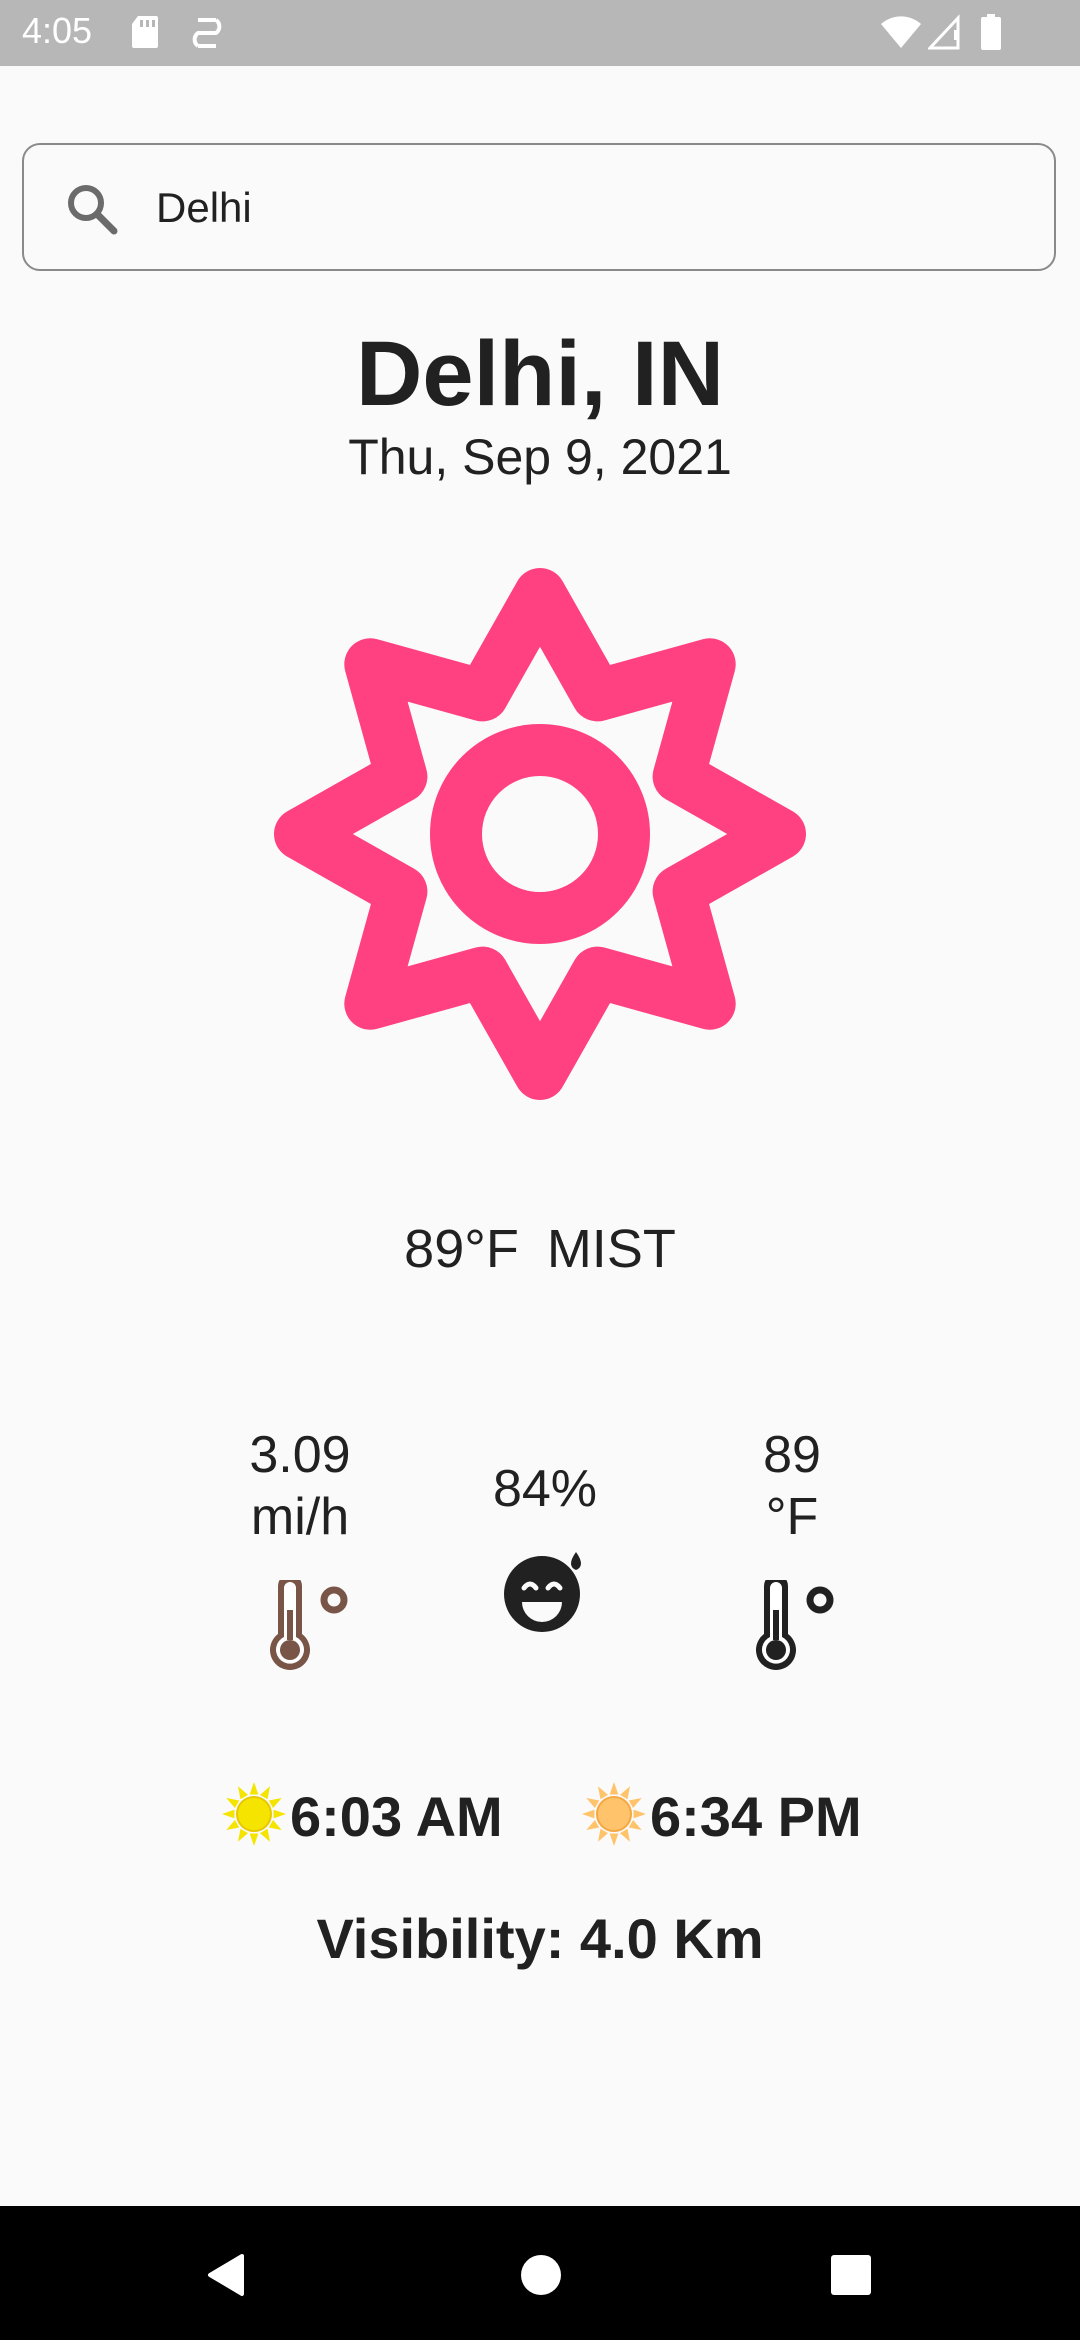  I want to click on sweat-smile-icon, so click(542, 1592).